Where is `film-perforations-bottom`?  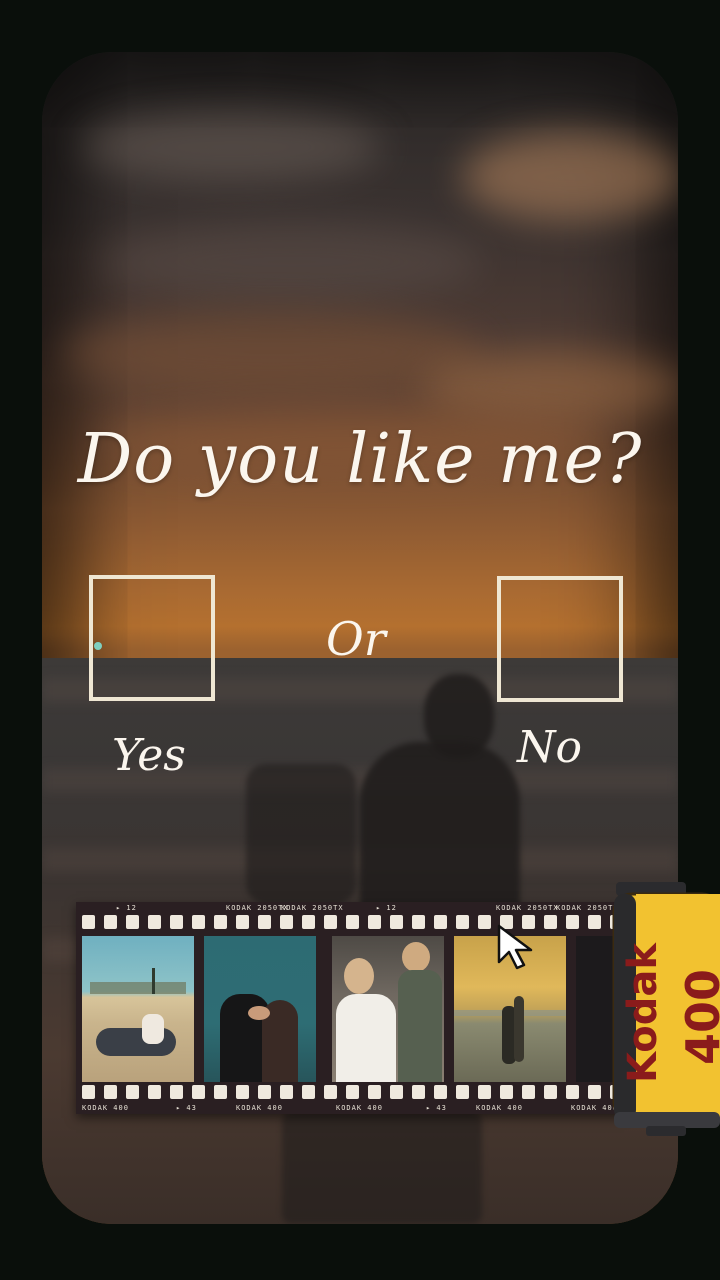
film-perforations-bottom is located at coordinates (350, 1092).